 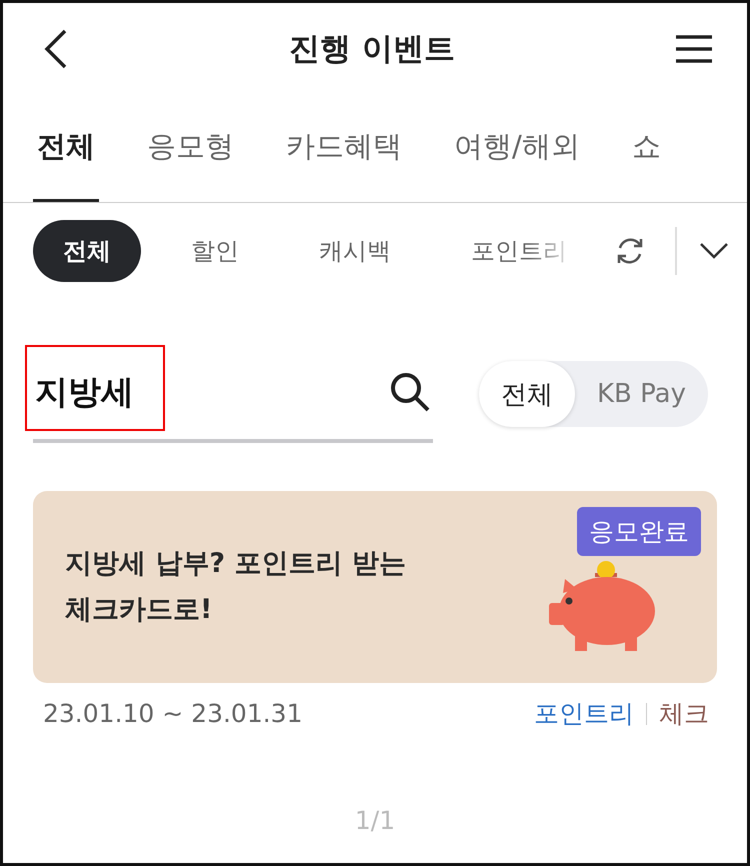 I want to click on search-input: 지방세, so click(x=203, y=392).